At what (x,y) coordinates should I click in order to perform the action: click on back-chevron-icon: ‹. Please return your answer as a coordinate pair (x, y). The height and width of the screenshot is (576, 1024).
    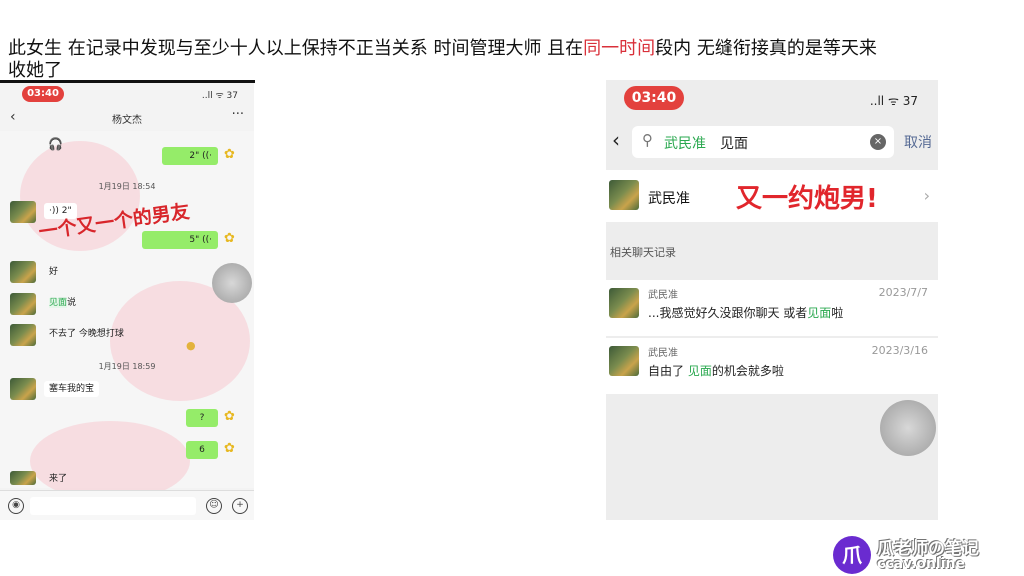
    Looking at the image, I should click on (616, 140).